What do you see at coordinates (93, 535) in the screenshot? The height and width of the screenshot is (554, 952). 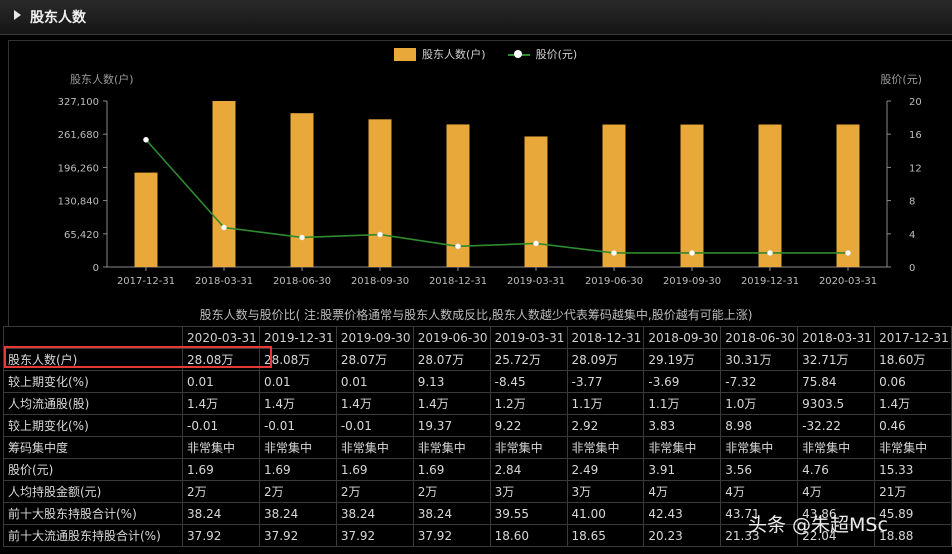 I see `row-label: 前十大流通股东持股合计(%)` at bounding box center [93, 535].